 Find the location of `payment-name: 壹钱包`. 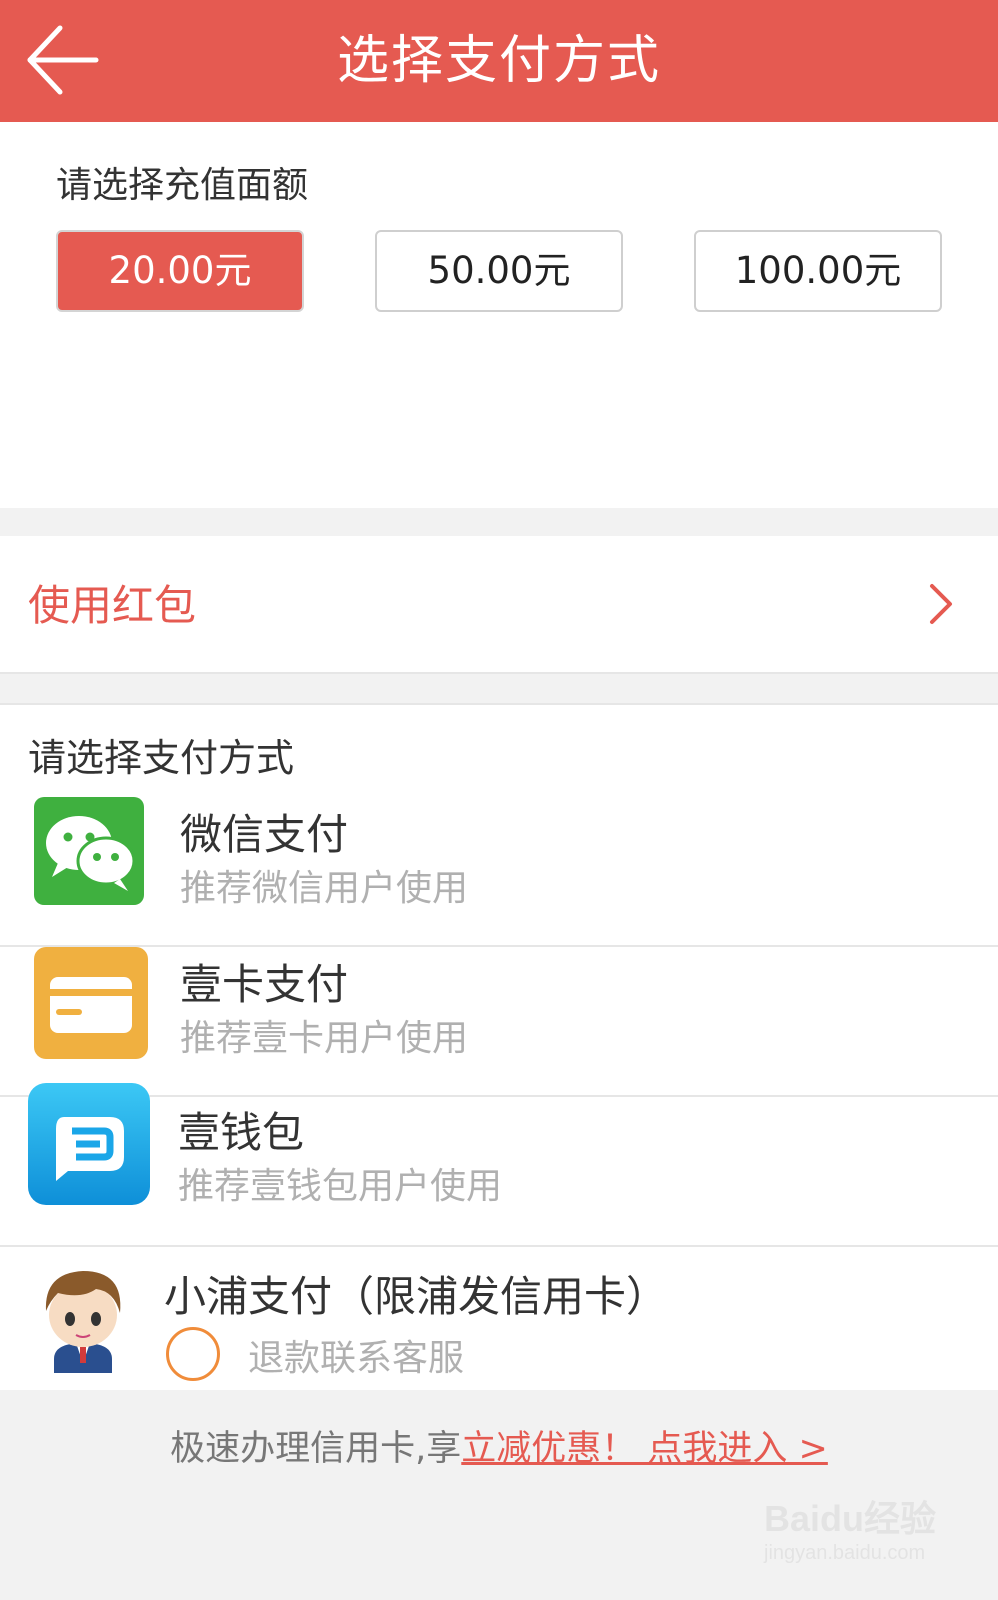

payment-name: 壹钱包 is located at coordinates (241, 1132).